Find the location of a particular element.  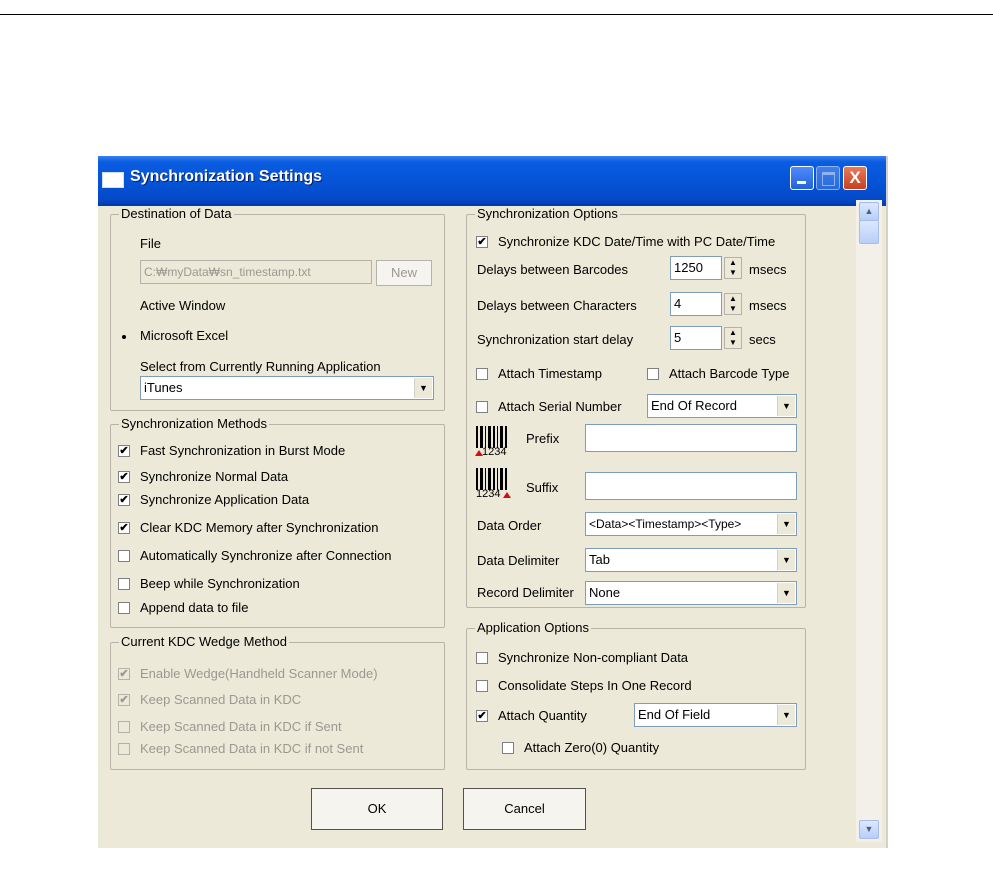

start-delay-input: 5 is located at coordinates (696, 338).